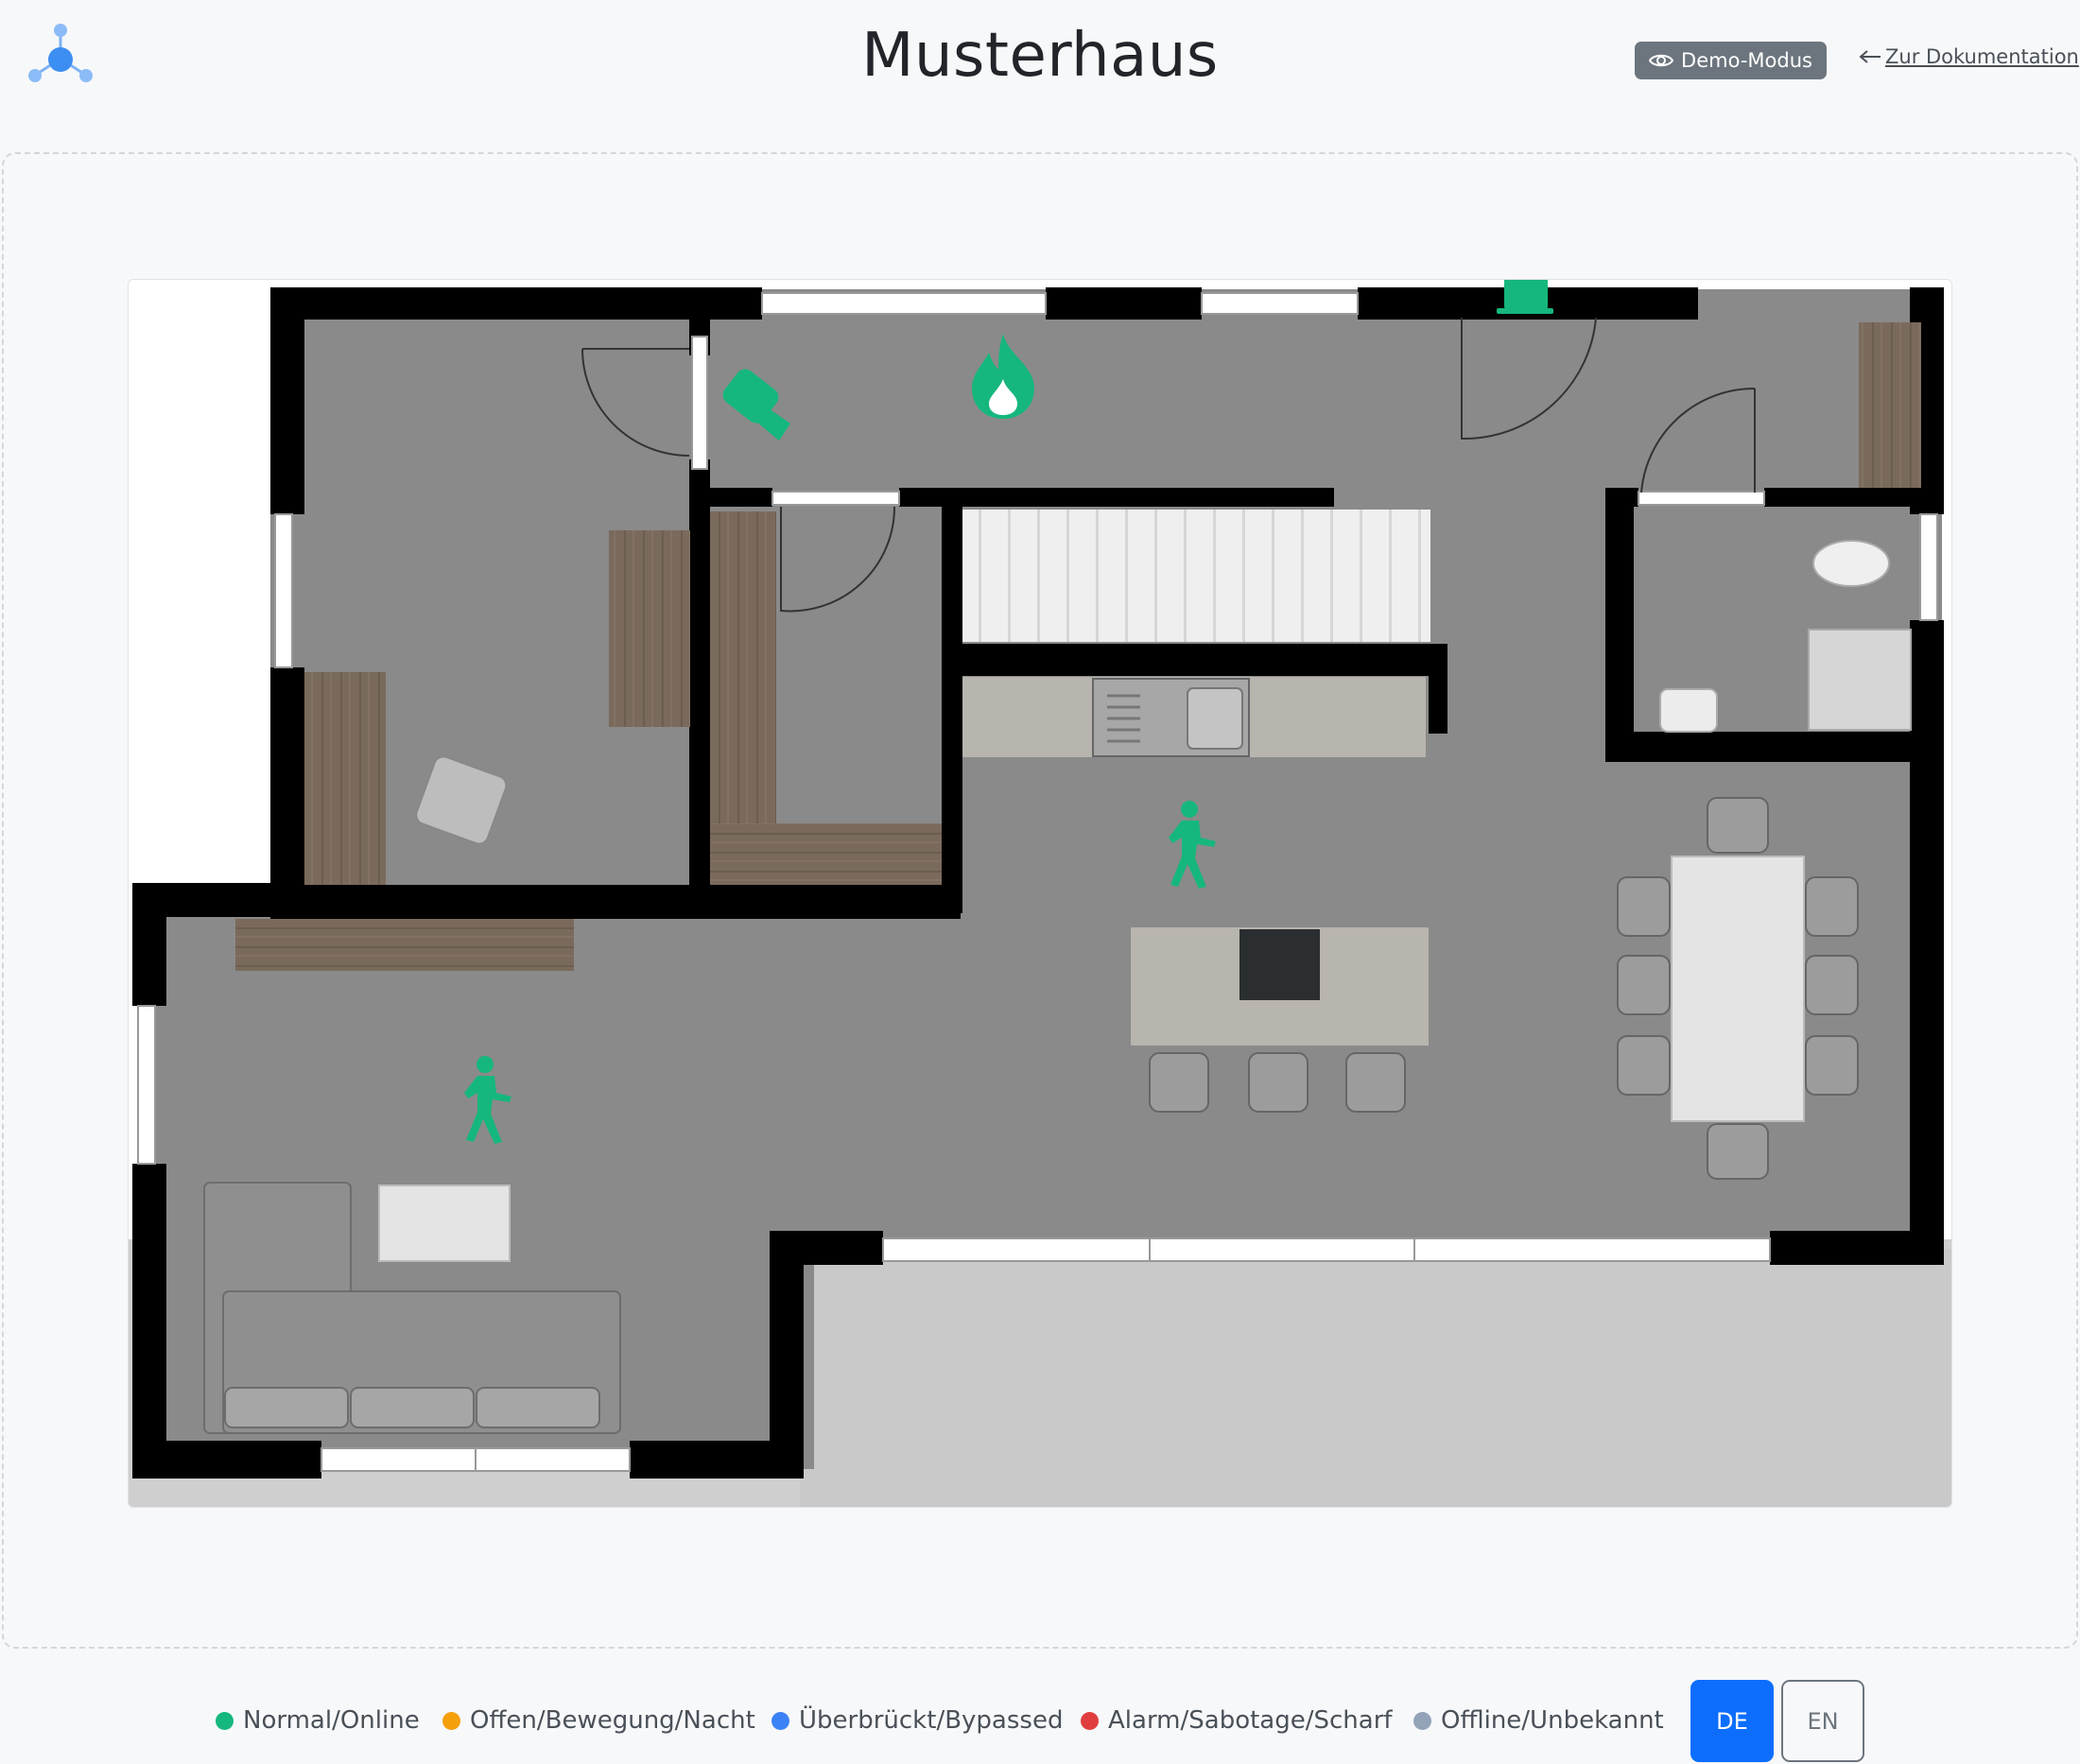  I want to click on motion-detector-kitchen-sensor, so click(1192, 845).